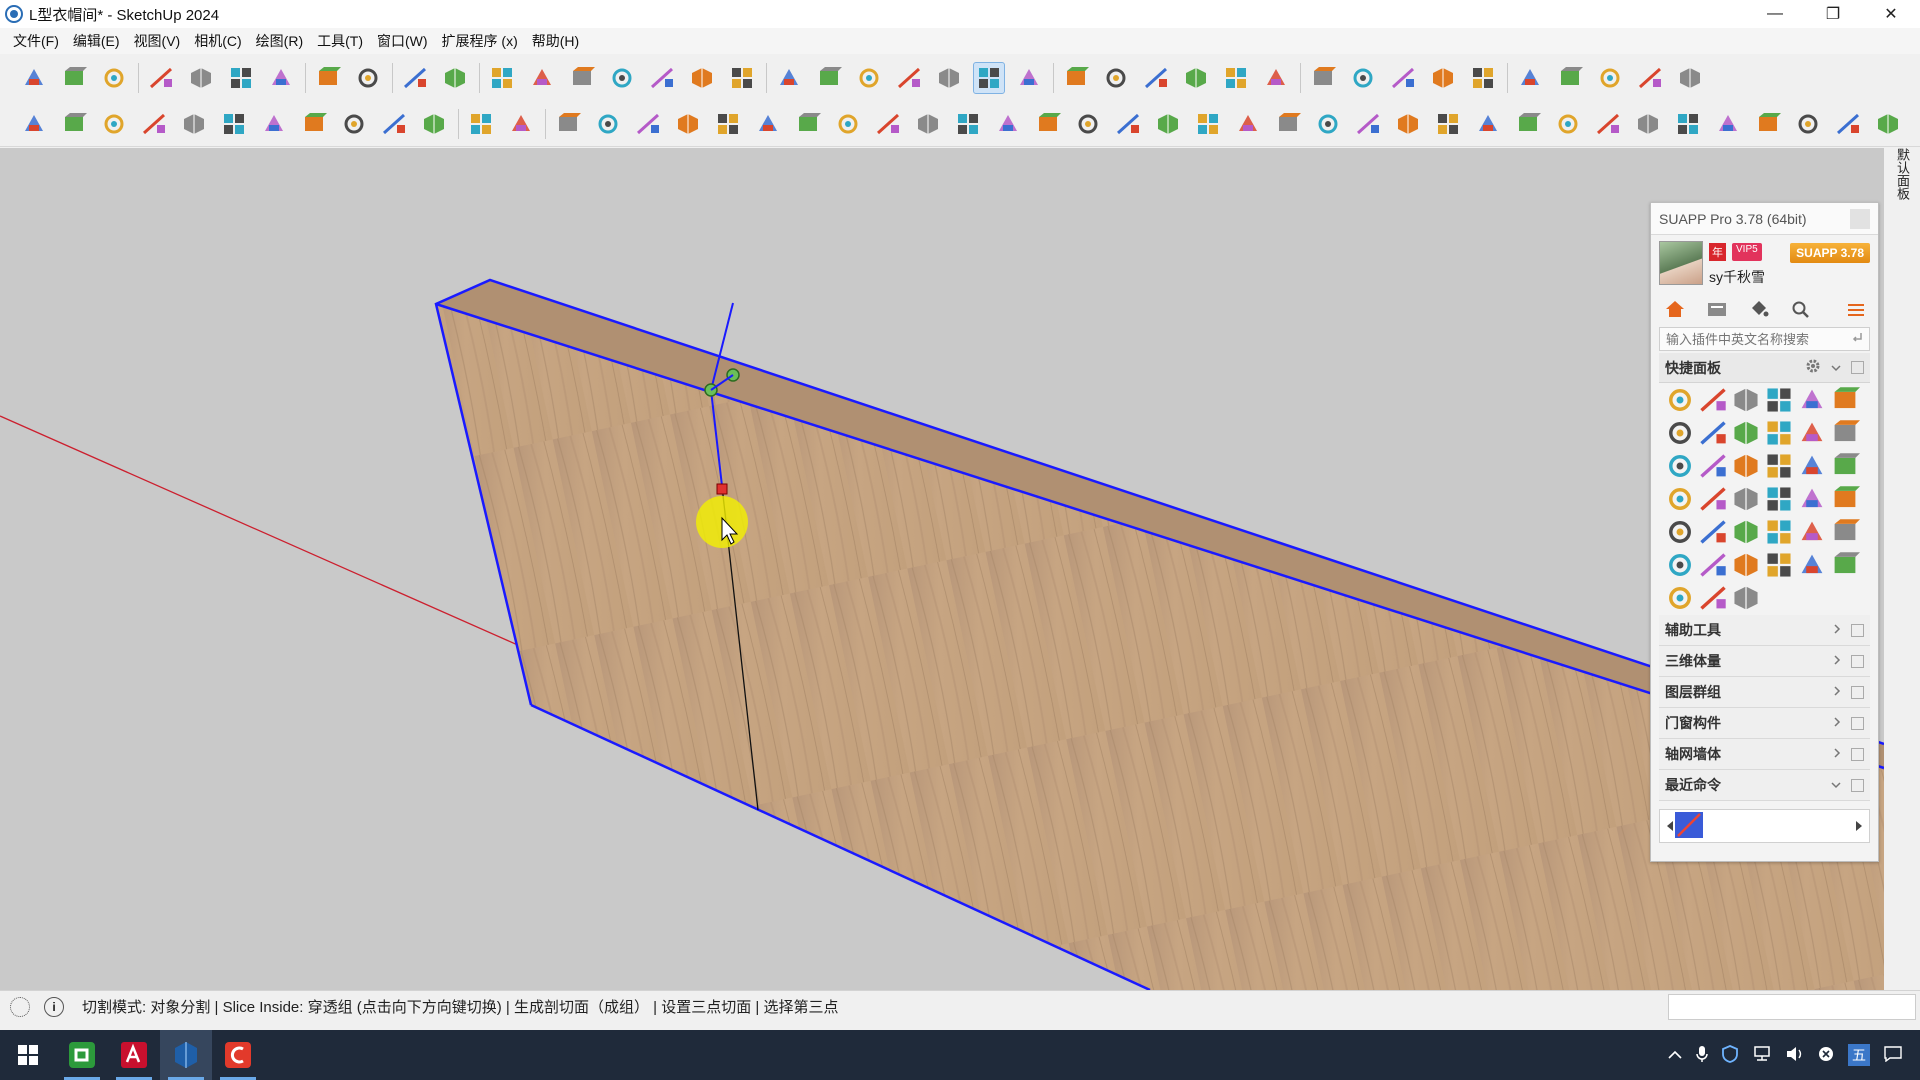  What do you see at coordinates (1891, 14) in the screenshot?
I see `close-button: ✕` at bounding box center [1891, 14].